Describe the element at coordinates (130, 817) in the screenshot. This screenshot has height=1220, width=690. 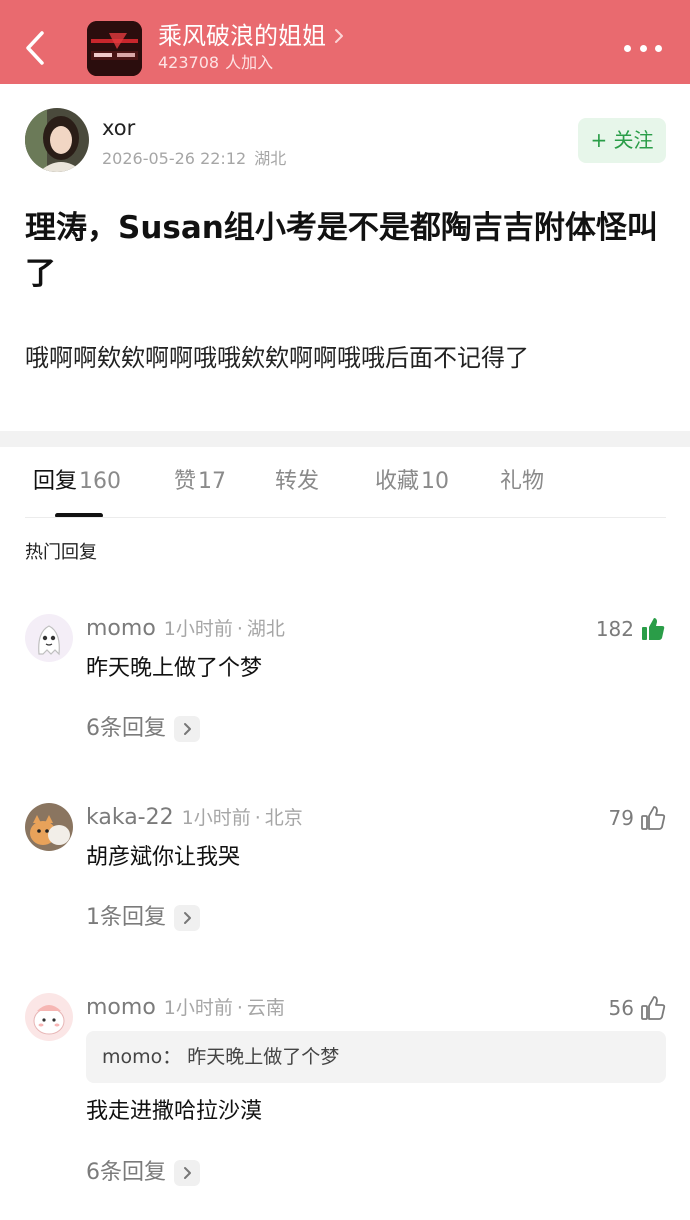
I see `commenter-name: kaka-22` at that location.